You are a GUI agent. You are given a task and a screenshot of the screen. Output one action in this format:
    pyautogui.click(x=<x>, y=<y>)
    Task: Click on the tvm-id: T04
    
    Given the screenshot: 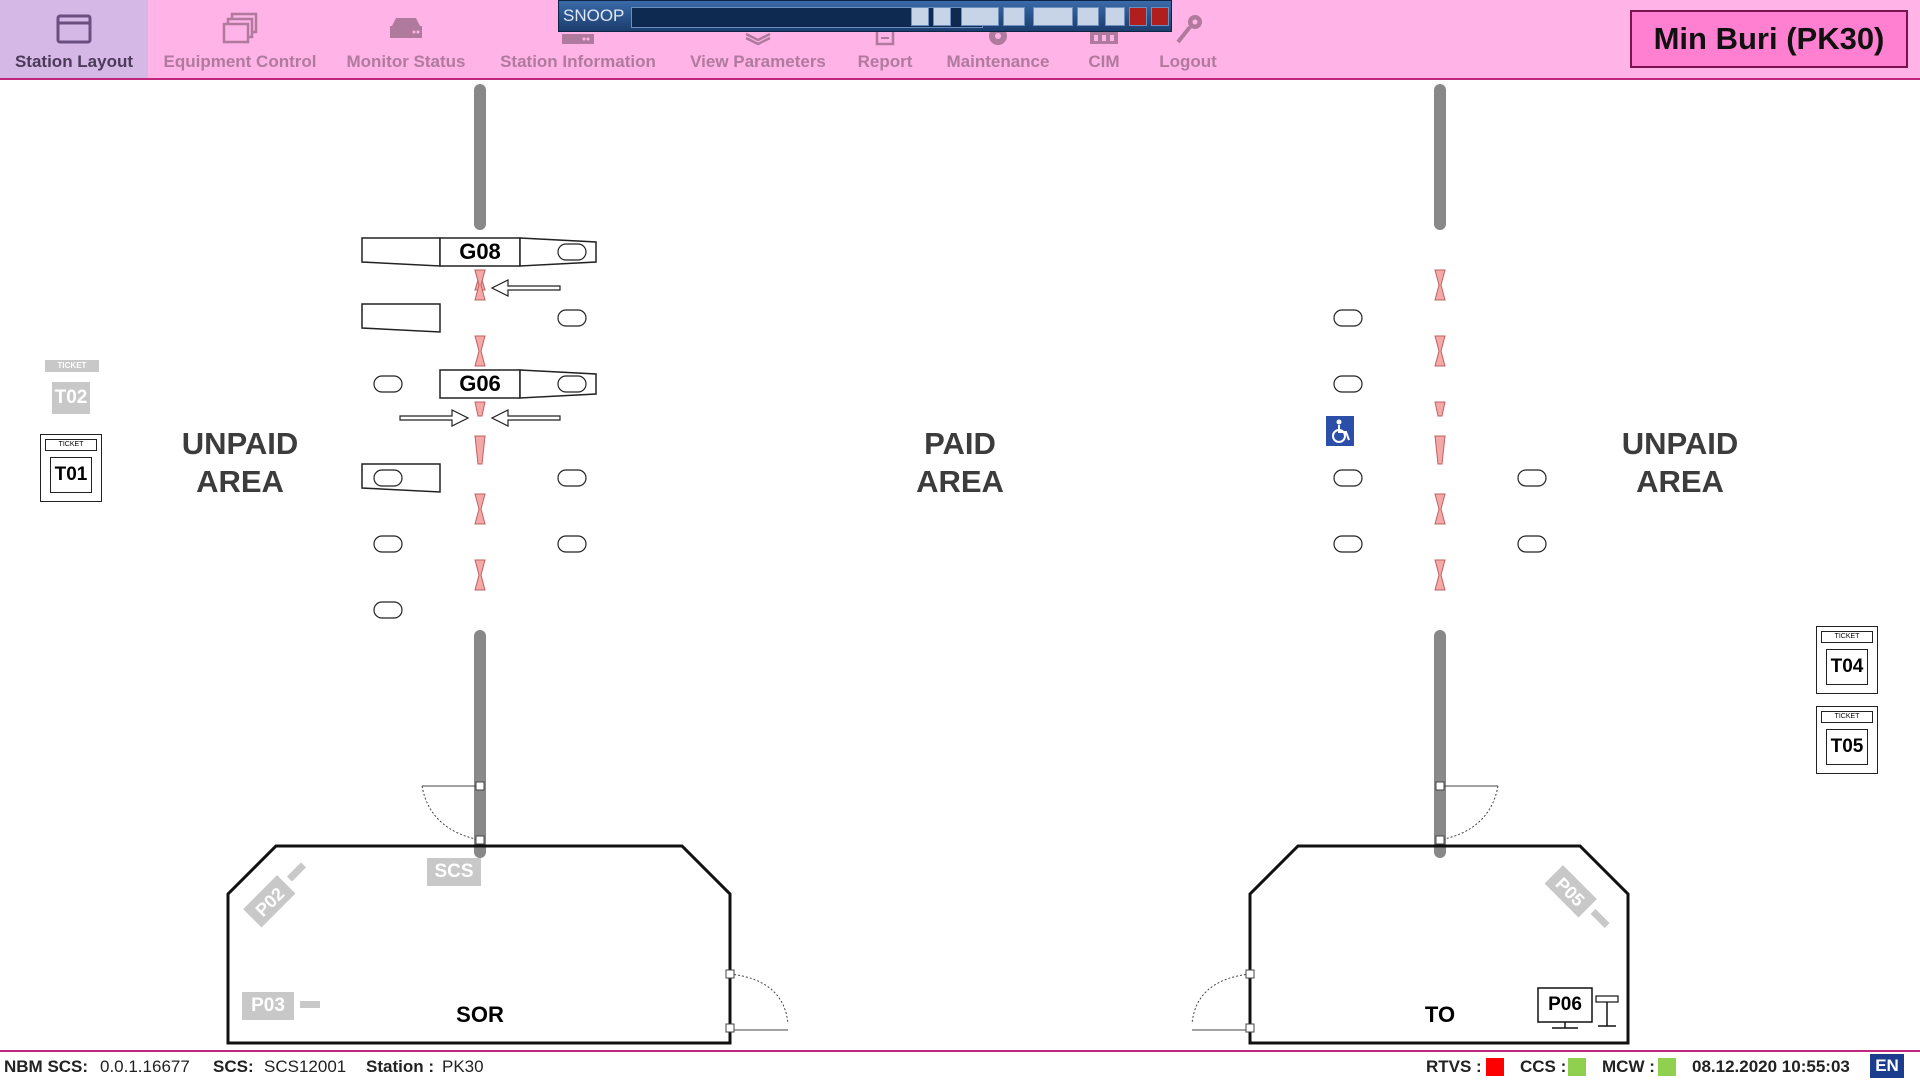 What is the action you would take?
    pyautogui.click(x=1847, y=667)
    